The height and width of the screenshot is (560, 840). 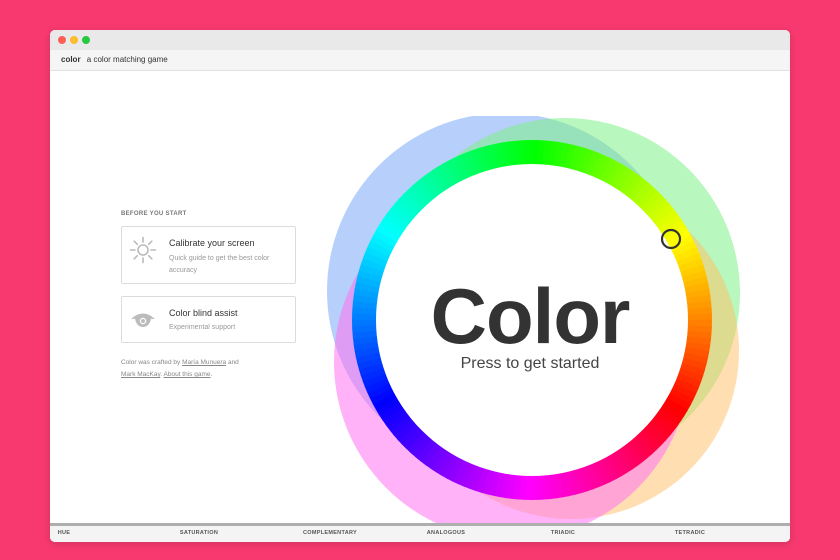 What do you see at coordinates (71, 59) in the screenshot?
I see `app-brand: color` at bounding box center [71, 59].